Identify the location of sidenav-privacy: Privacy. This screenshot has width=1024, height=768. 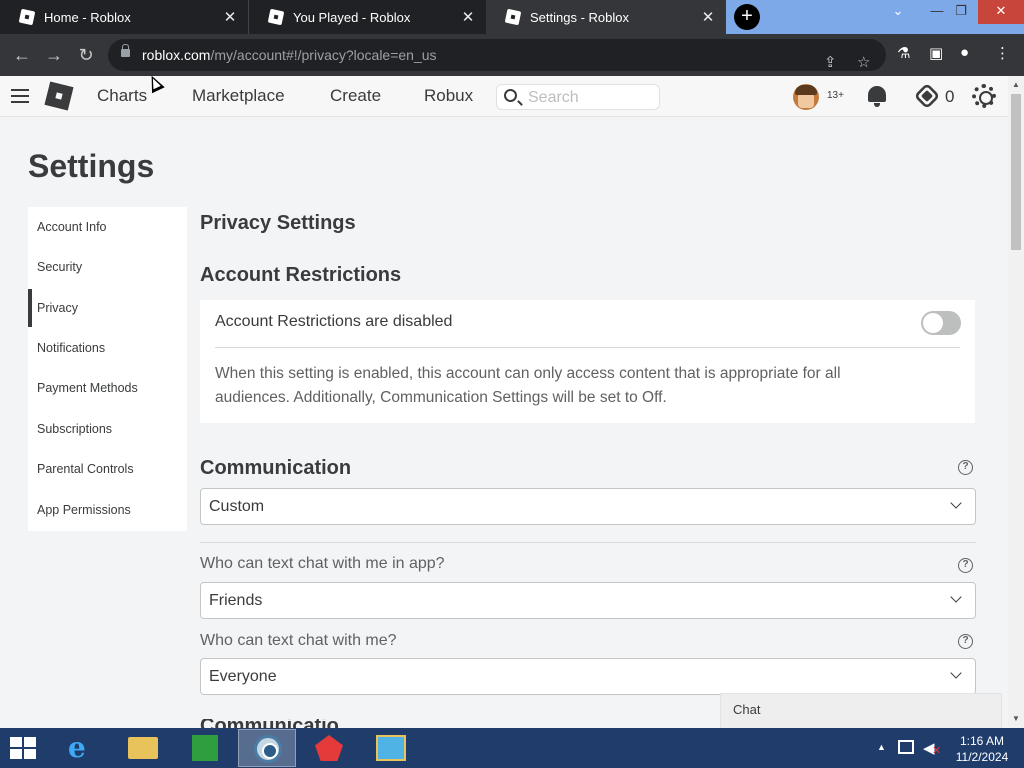
(107, 308).